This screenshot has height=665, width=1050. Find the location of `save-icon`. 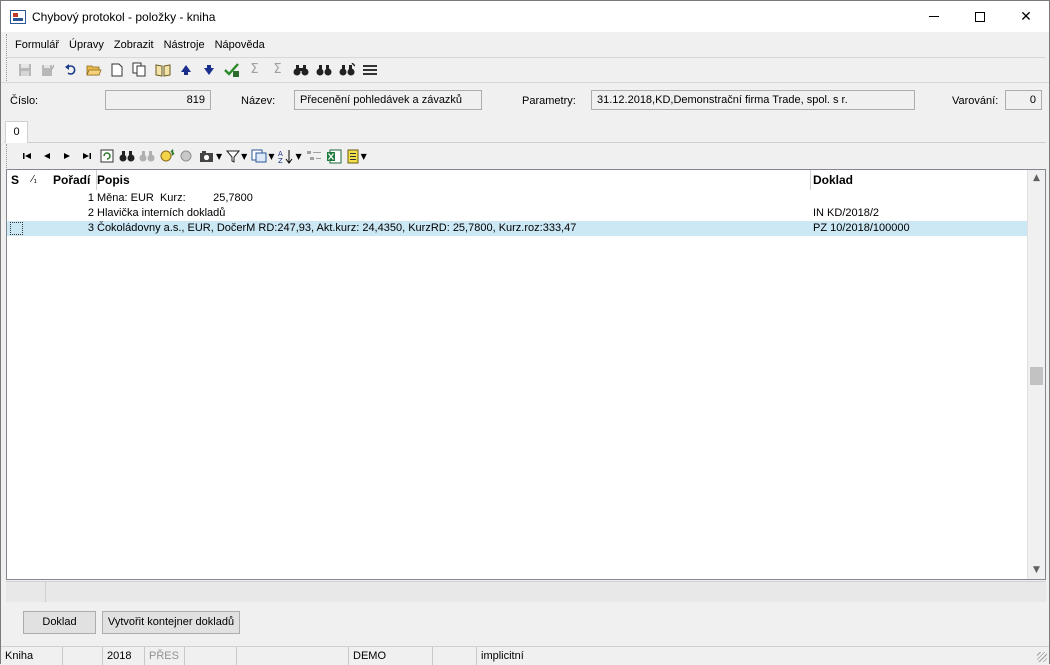

save-icon is located at coordinates (24, 70).